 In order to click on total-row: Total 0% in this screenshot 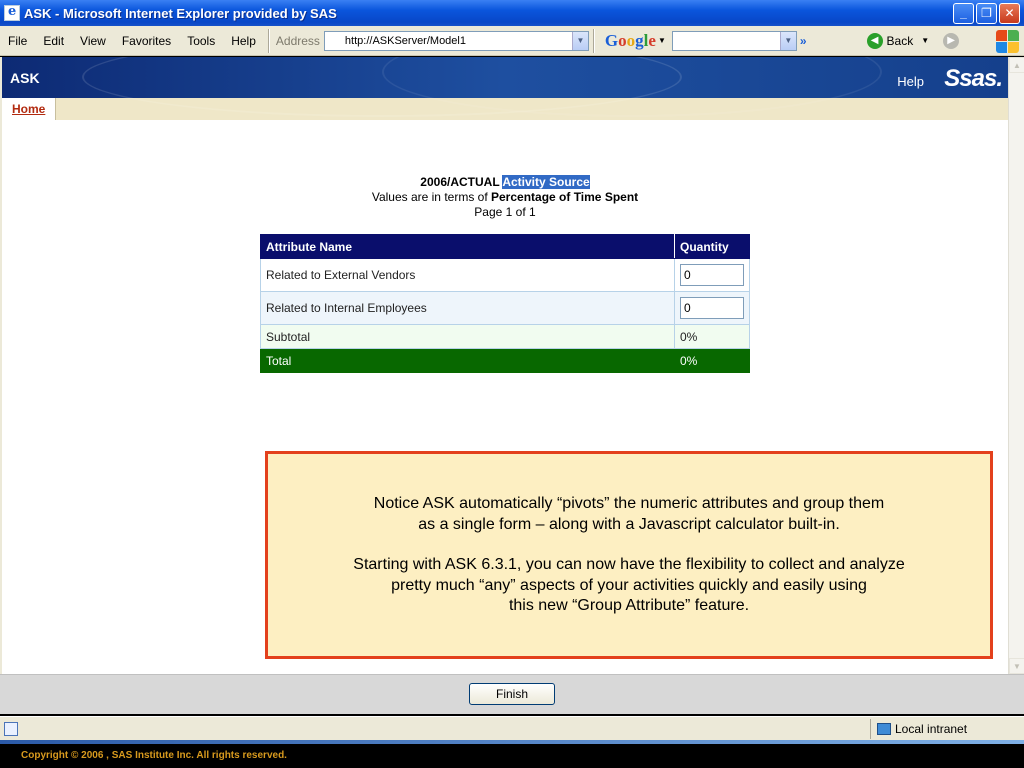, I will do `click(505, 360)`.